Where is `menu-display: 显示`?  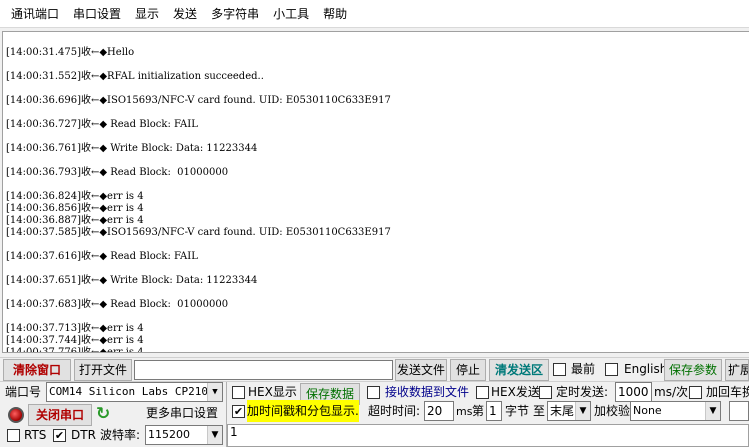 menu-display: 显示 is located at coordinates (147, 14).